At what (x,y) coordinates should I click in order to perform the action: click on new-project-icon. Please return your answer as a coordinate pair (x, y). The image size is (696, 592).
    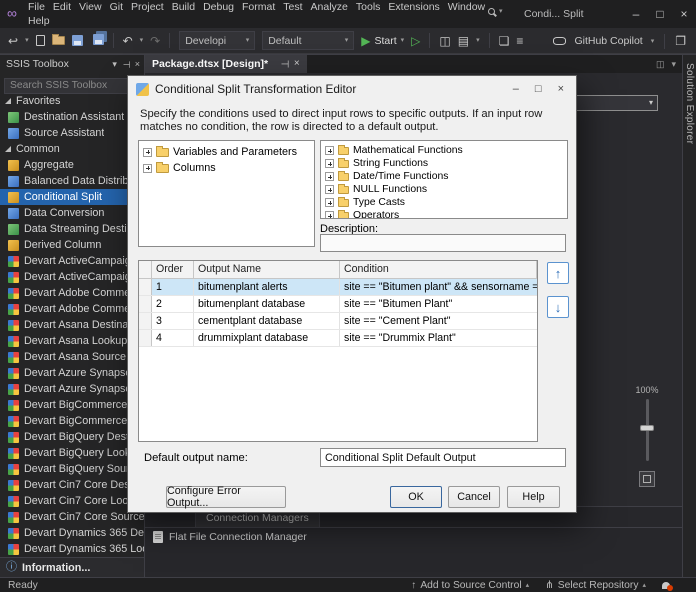
    Looking at the image, I should click on (40, 40).